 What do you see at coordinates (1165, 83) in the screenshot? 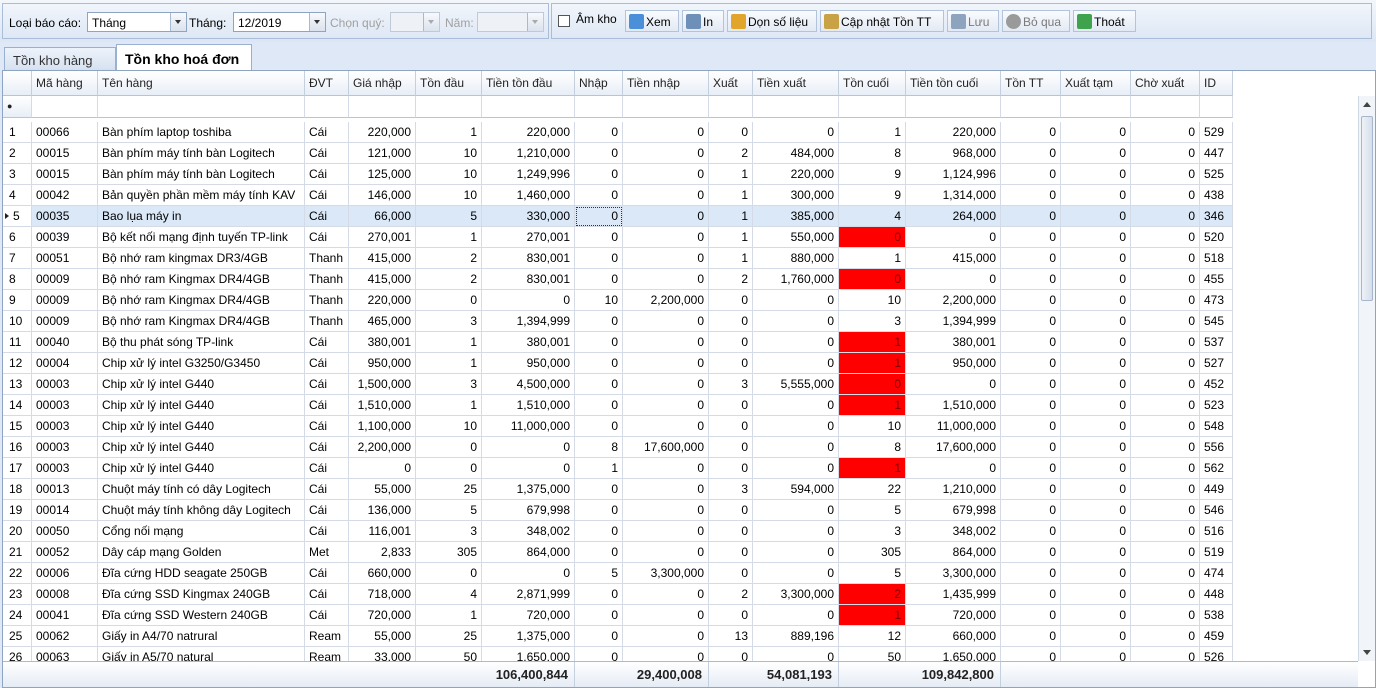
I see `column-header-cho-xuat: Chờ xuất` at bounding box center [1165, 83].